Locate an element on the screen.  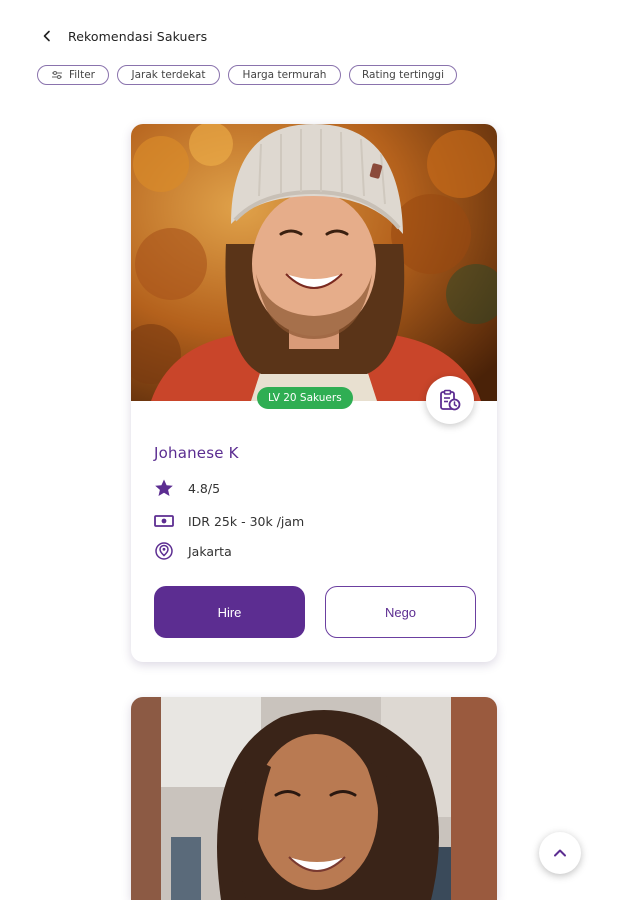
filter-button: Filter is located at coordinates (73, 75).